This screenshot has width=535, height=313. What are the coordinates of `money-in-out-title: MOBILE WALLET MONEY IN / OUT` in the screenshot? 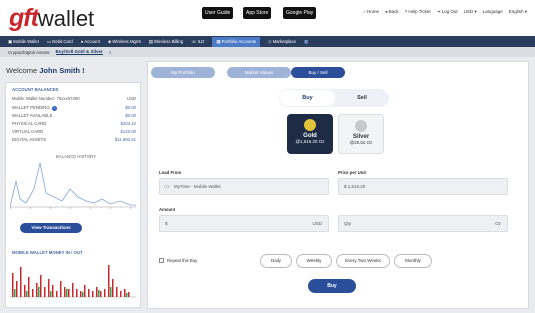 It's located at (47, 252).